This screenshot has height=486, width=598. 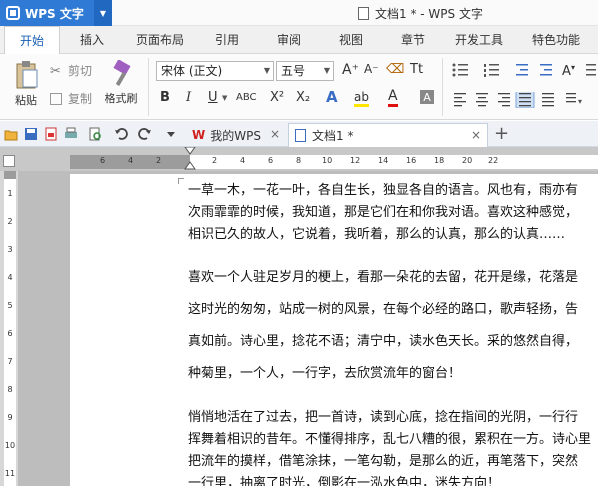 What do you see at coordinates (479, 40) in the screenshot?
I see `tab-developer: 开发工具` at bounding box center [479, 40].